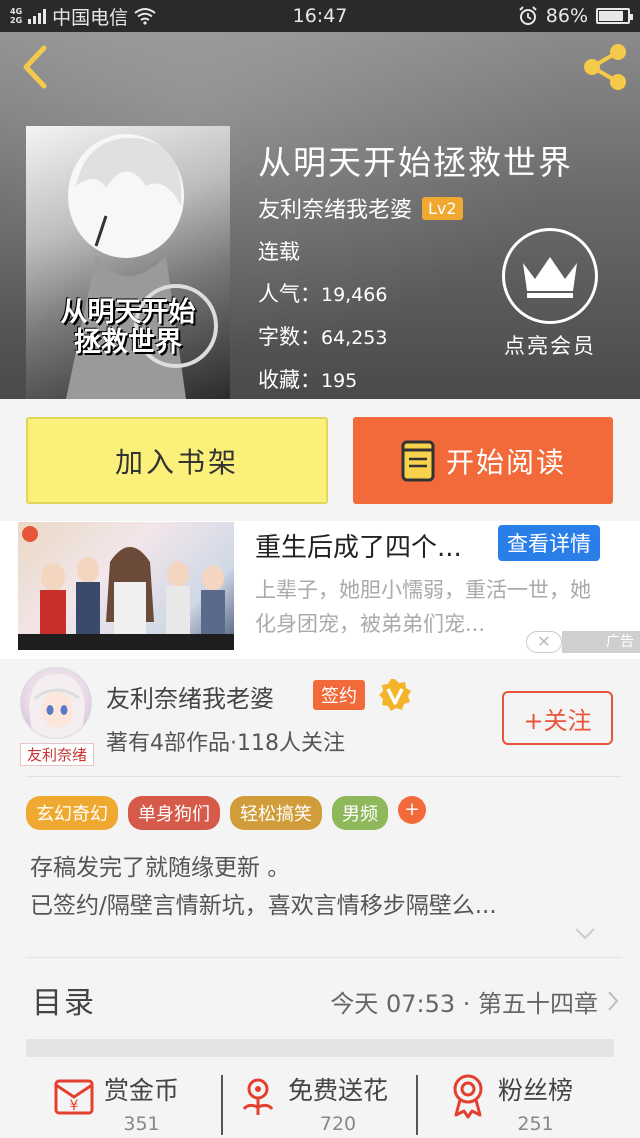  I want to click on tag-chip: 单身狗们, so click(174, 813).